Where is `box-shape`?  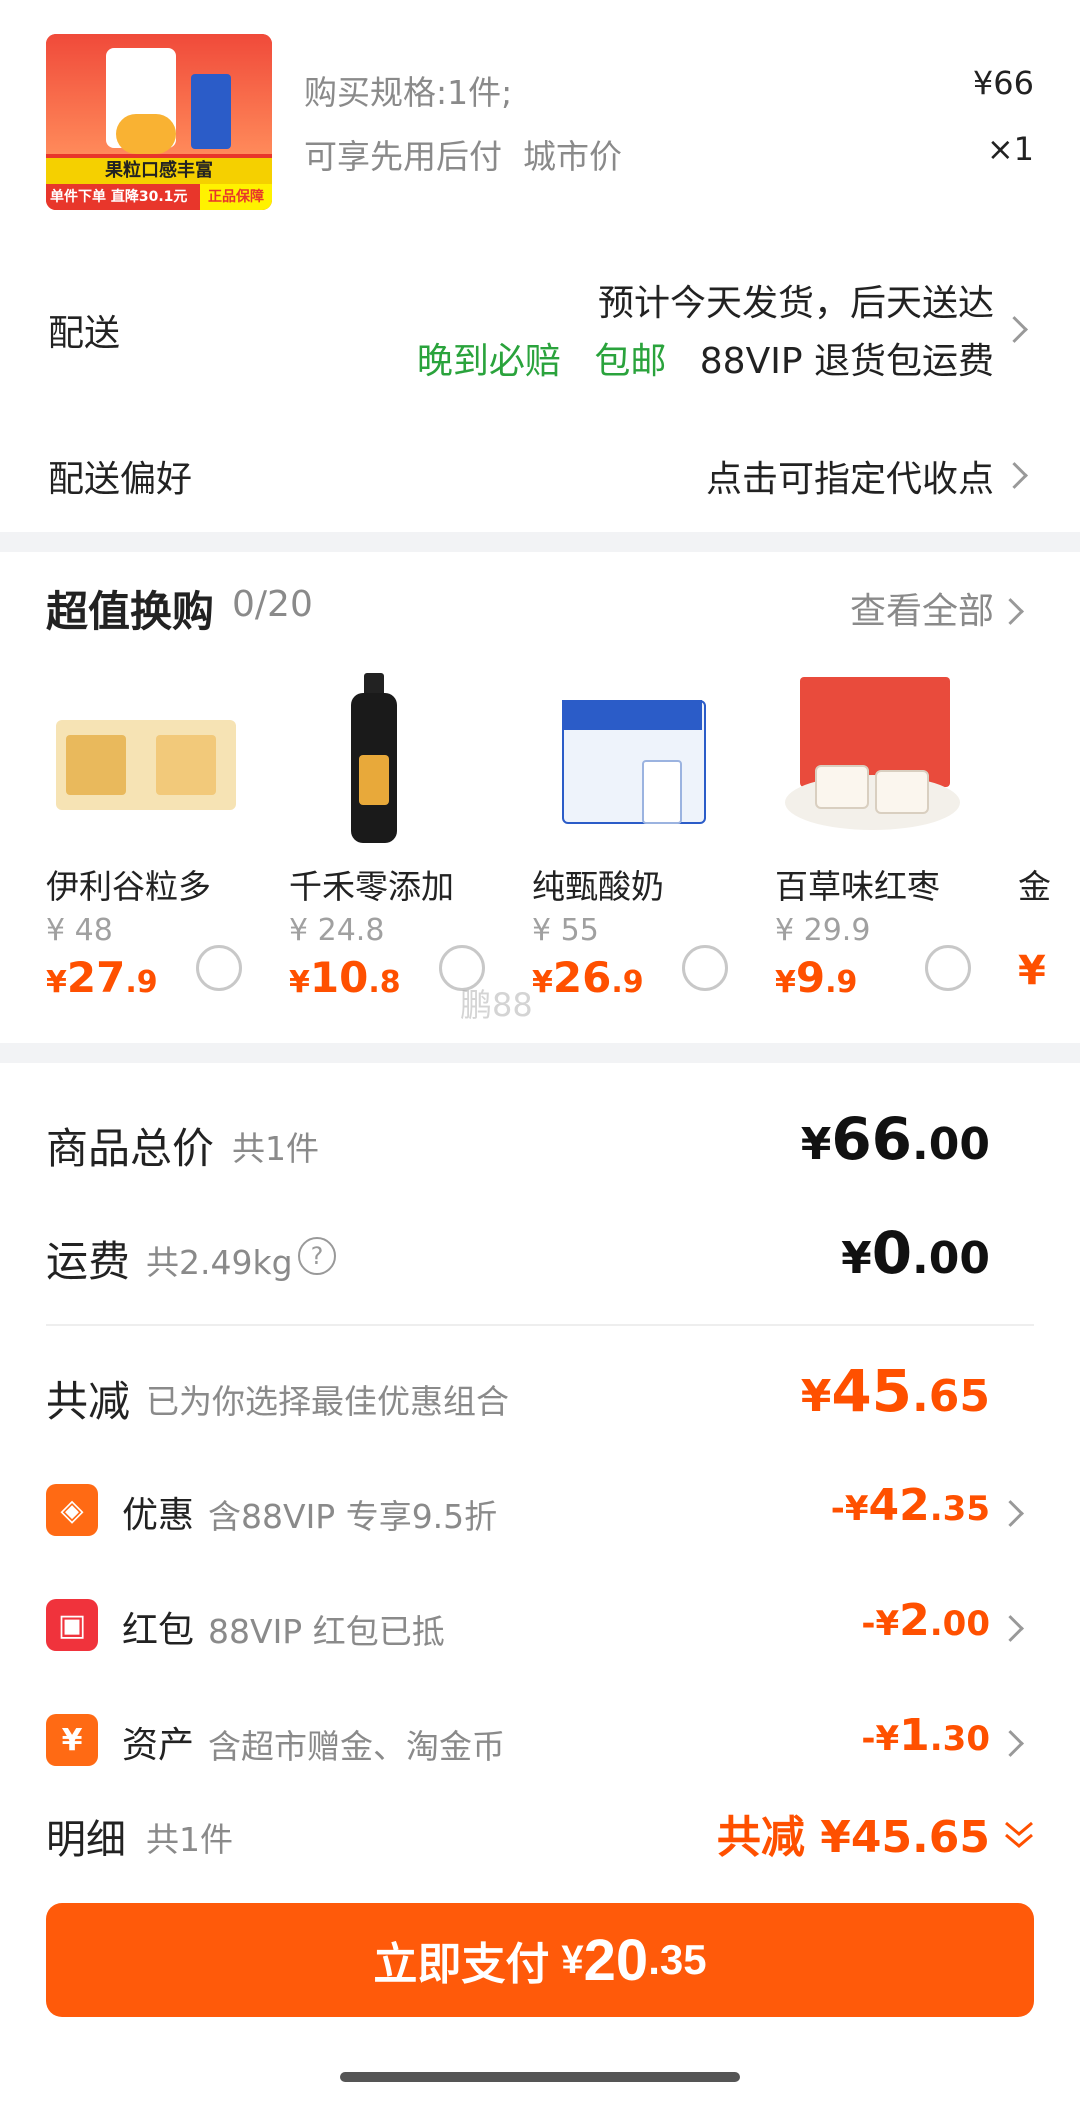 box-shape is located at coordinates (211, 111).